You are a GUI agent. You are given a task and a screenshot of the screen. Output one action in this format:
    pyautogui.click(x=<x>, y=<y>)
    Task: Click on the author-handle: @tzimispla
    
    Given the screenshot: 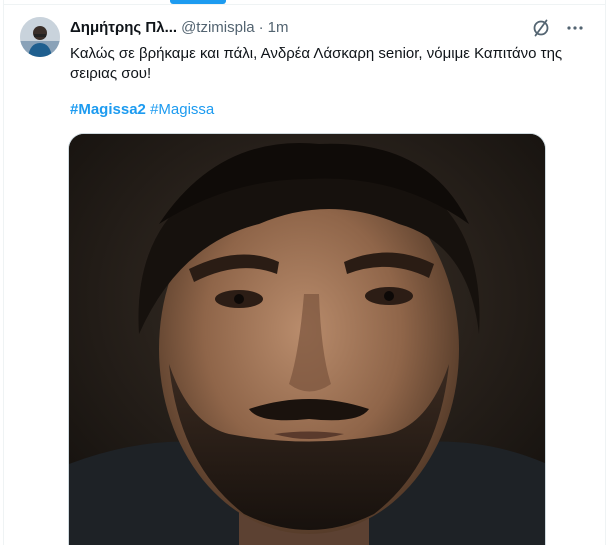 What is the action you would take?
    pyautogui.click(x=218, y=27)
    